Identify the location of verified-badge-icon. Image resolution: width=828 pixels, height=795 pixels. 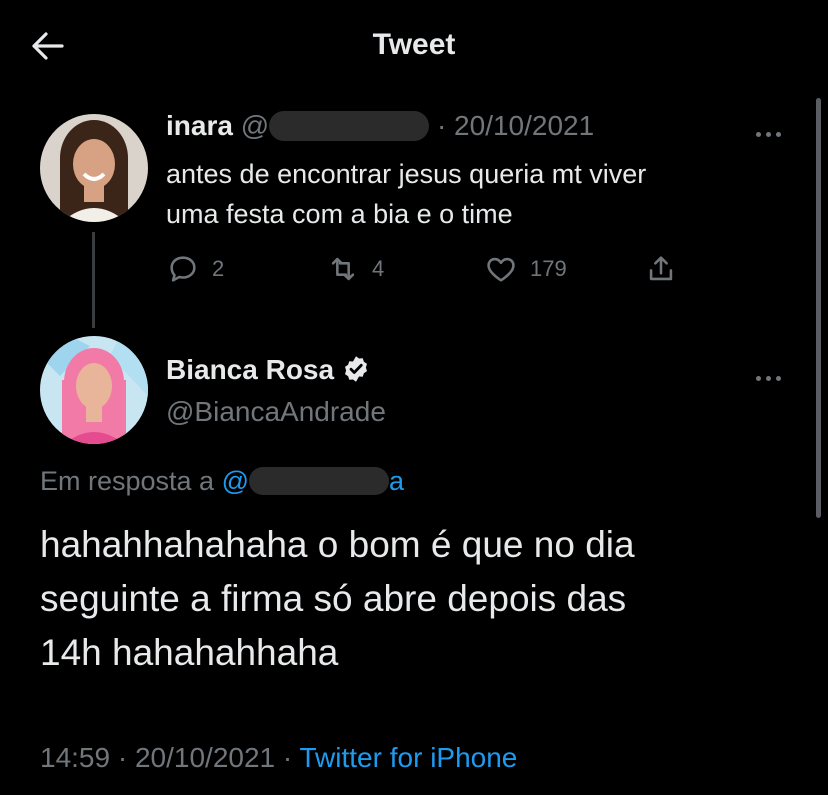
(355, 369).